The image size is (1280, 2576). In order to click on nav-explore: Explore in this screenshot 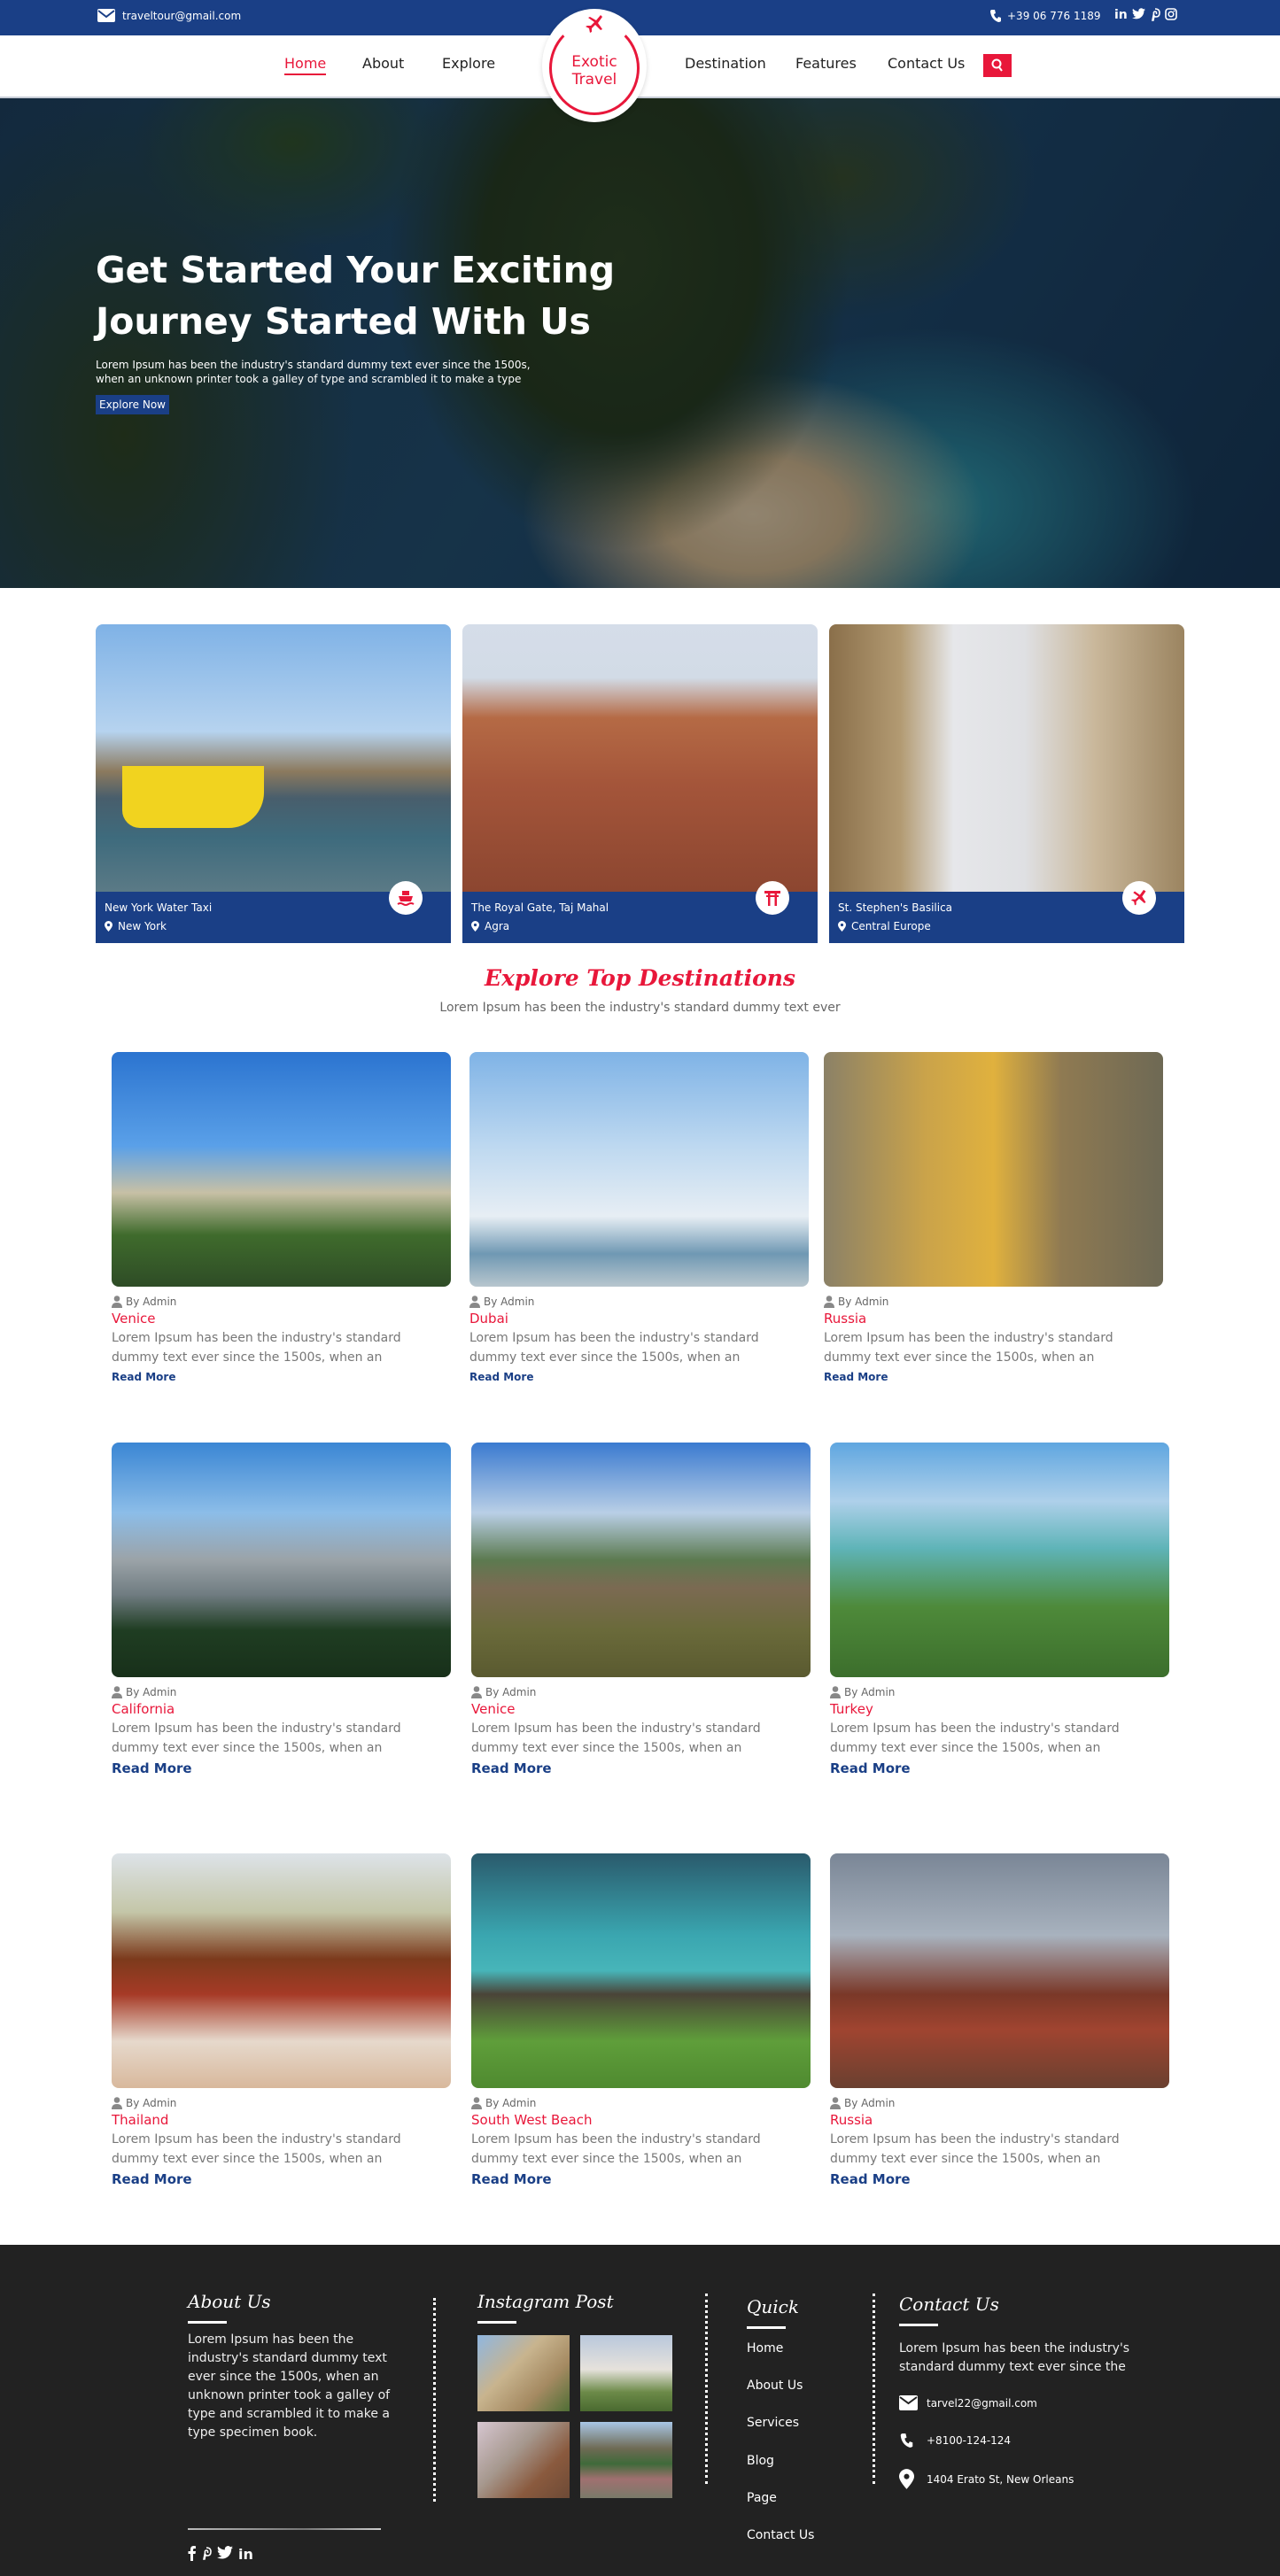, I will do `click(468, 64)`.